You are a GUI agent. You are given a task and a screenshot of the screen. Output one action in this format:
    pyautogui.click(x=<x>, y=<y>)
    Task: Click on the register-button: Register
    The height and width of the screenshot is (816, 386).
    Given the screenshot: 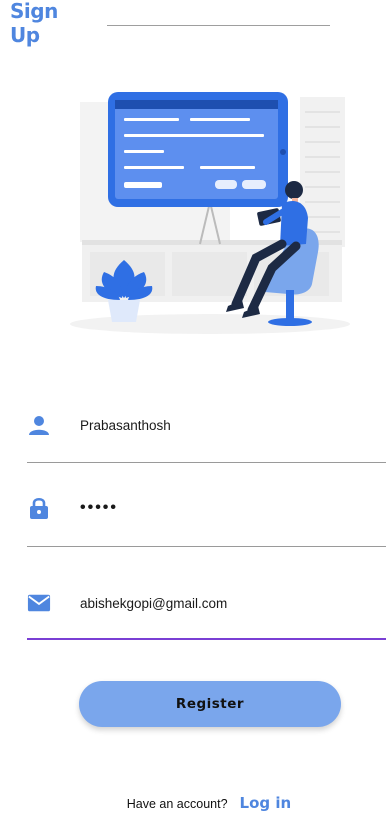 What is the action you would take?
    pyautogui.click(x=210, y=704)
    